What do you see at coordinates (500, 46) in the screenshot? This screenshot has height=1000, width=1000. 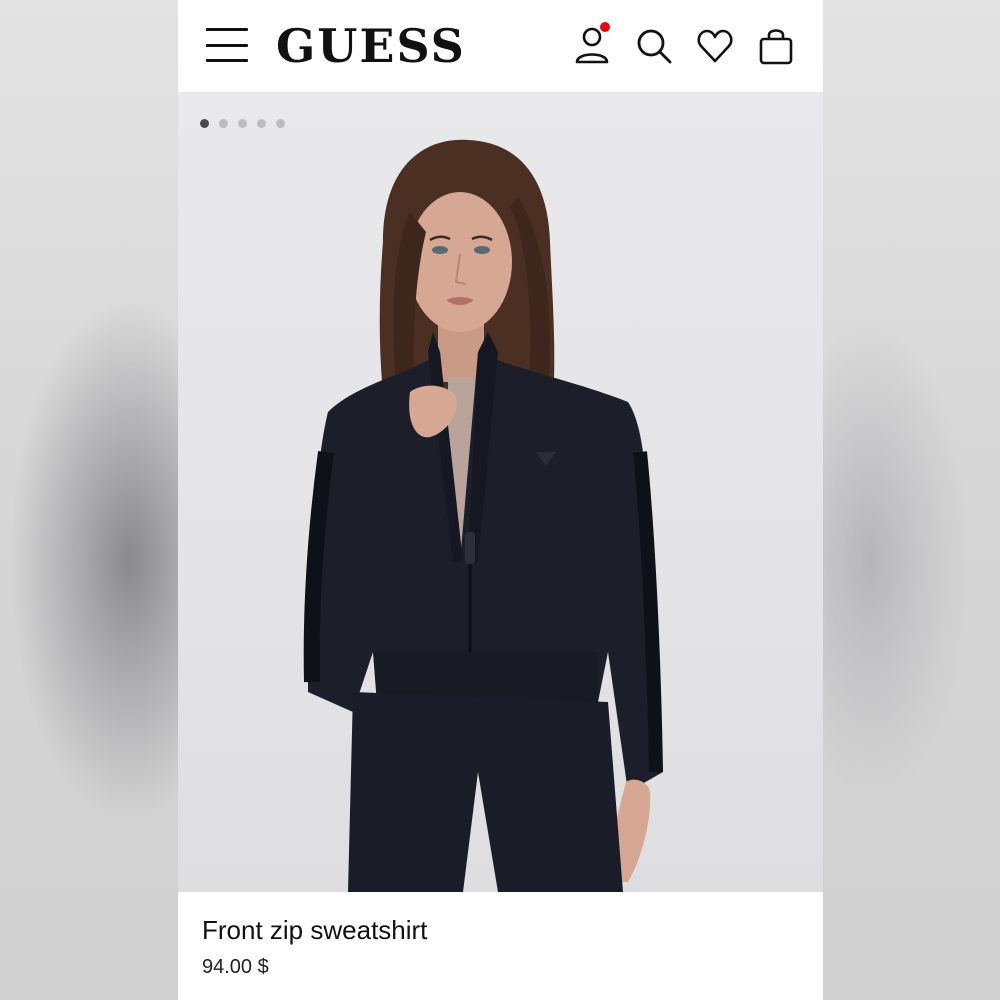 I see `top-header: GUESS` at bounding box center [500, 46].